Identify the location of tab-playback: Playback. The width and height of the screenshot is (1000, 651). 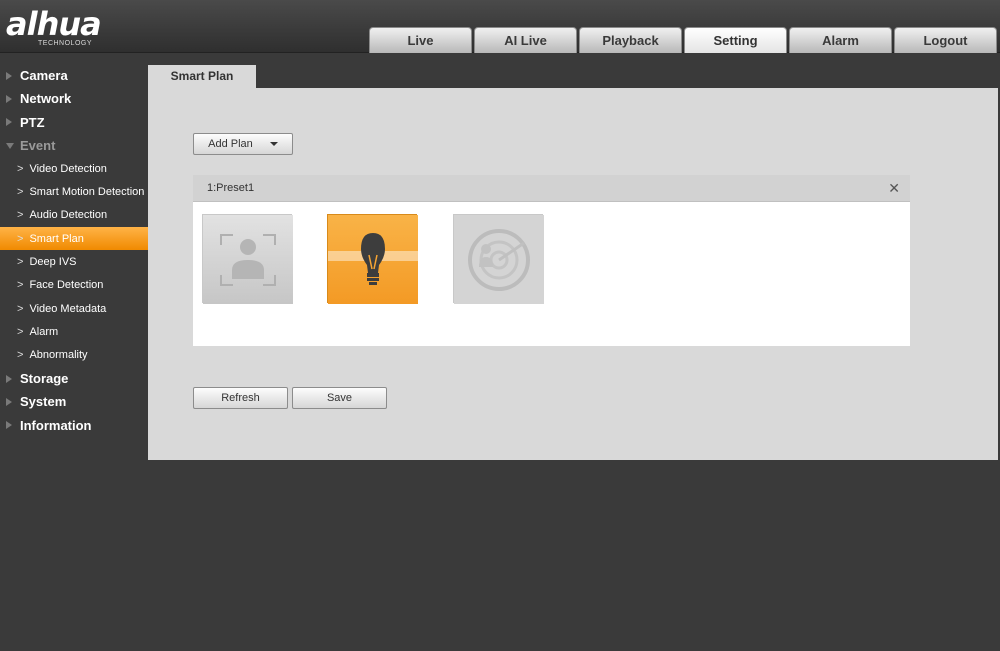
(630, 40).